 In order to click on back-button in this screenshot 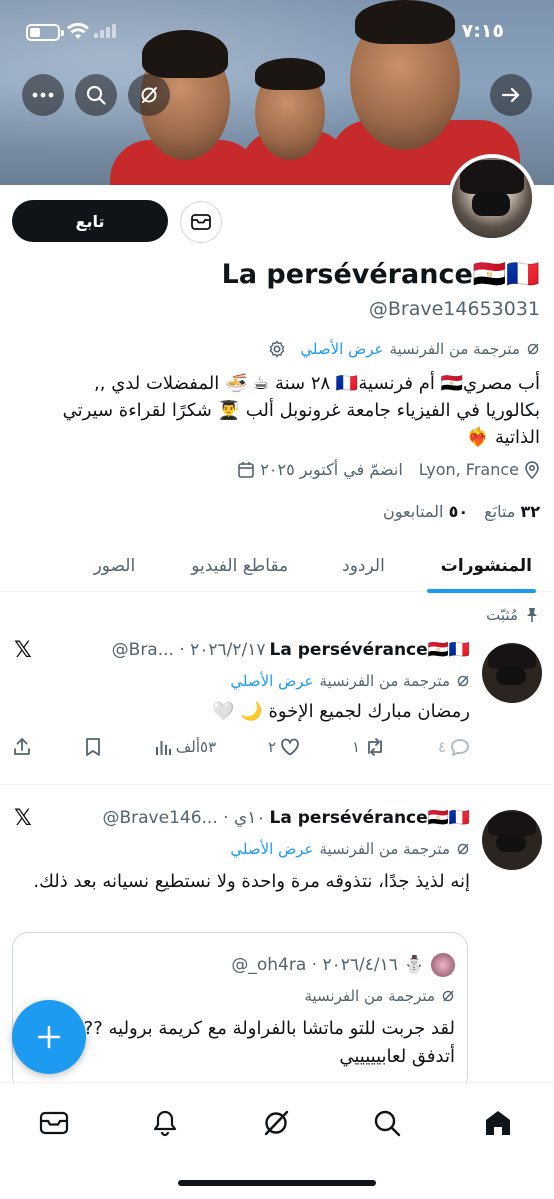, I will do `click(511, 95)`.